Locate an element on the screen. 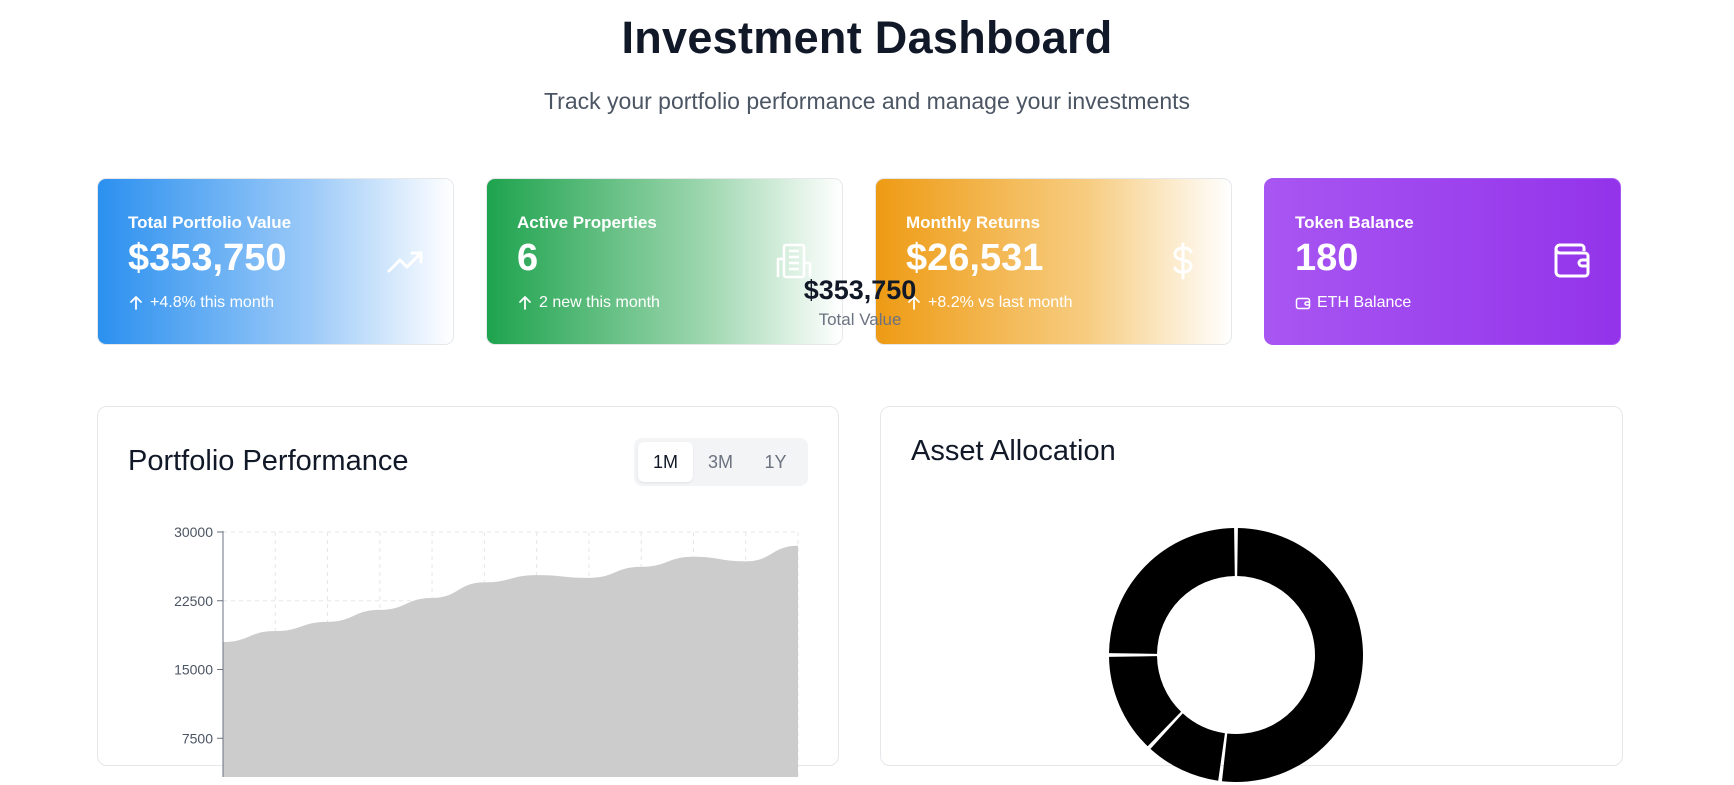 Image resolution: width=1734 pixels, height=785 pixels. y-tick-label: 30000 is located at coordinates (193, 532).